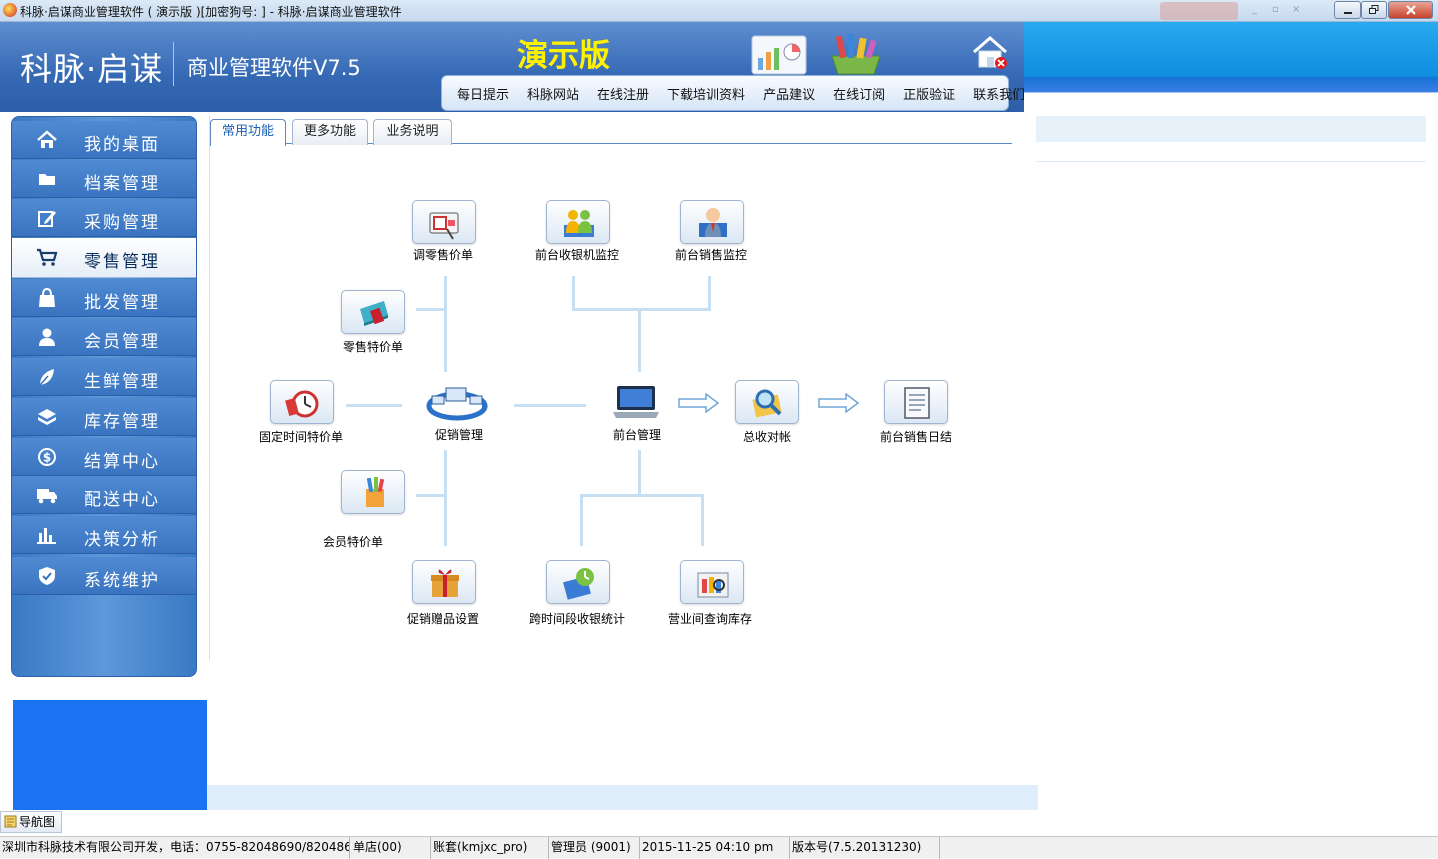 Image resolution: width=1438 pixels, height=859 pixels. I want to click on shield-icon, so click(47, 576).